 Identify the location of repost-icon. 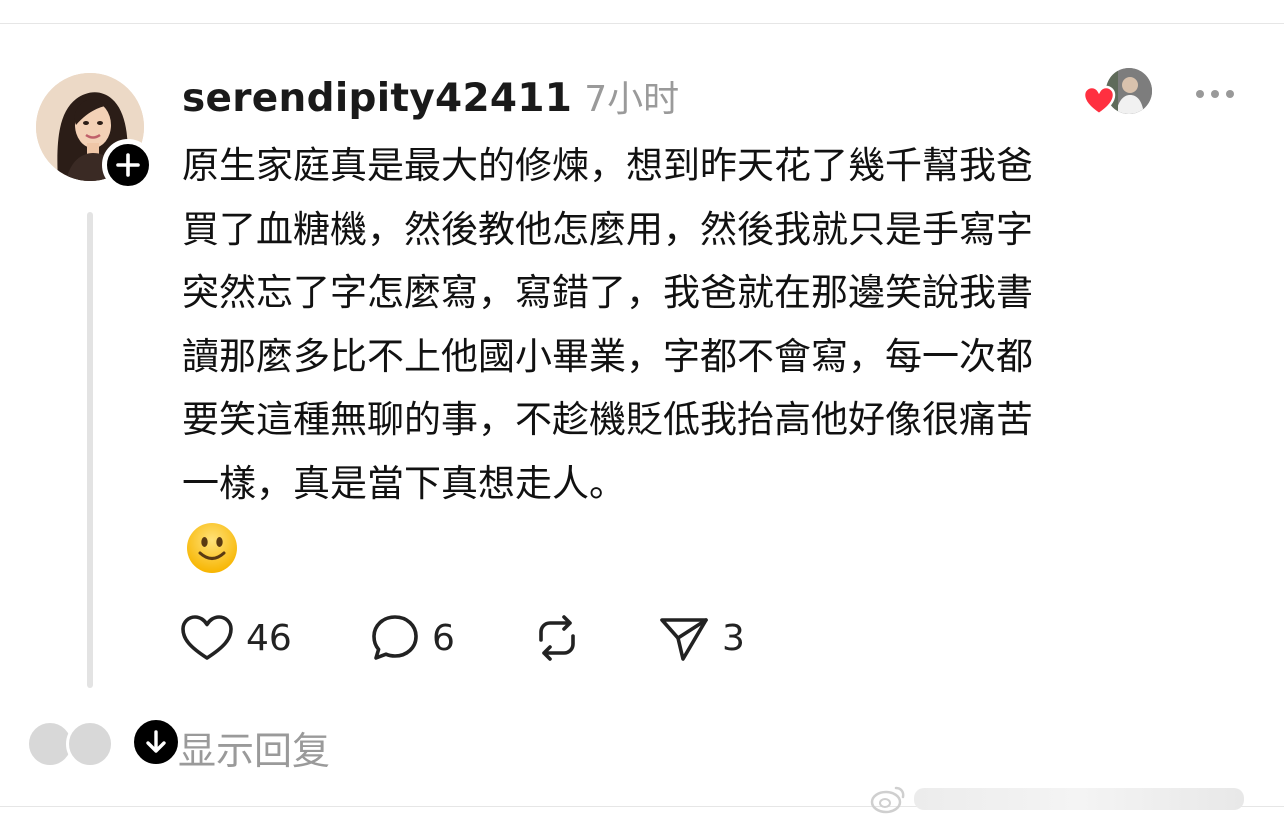
(557, 638).